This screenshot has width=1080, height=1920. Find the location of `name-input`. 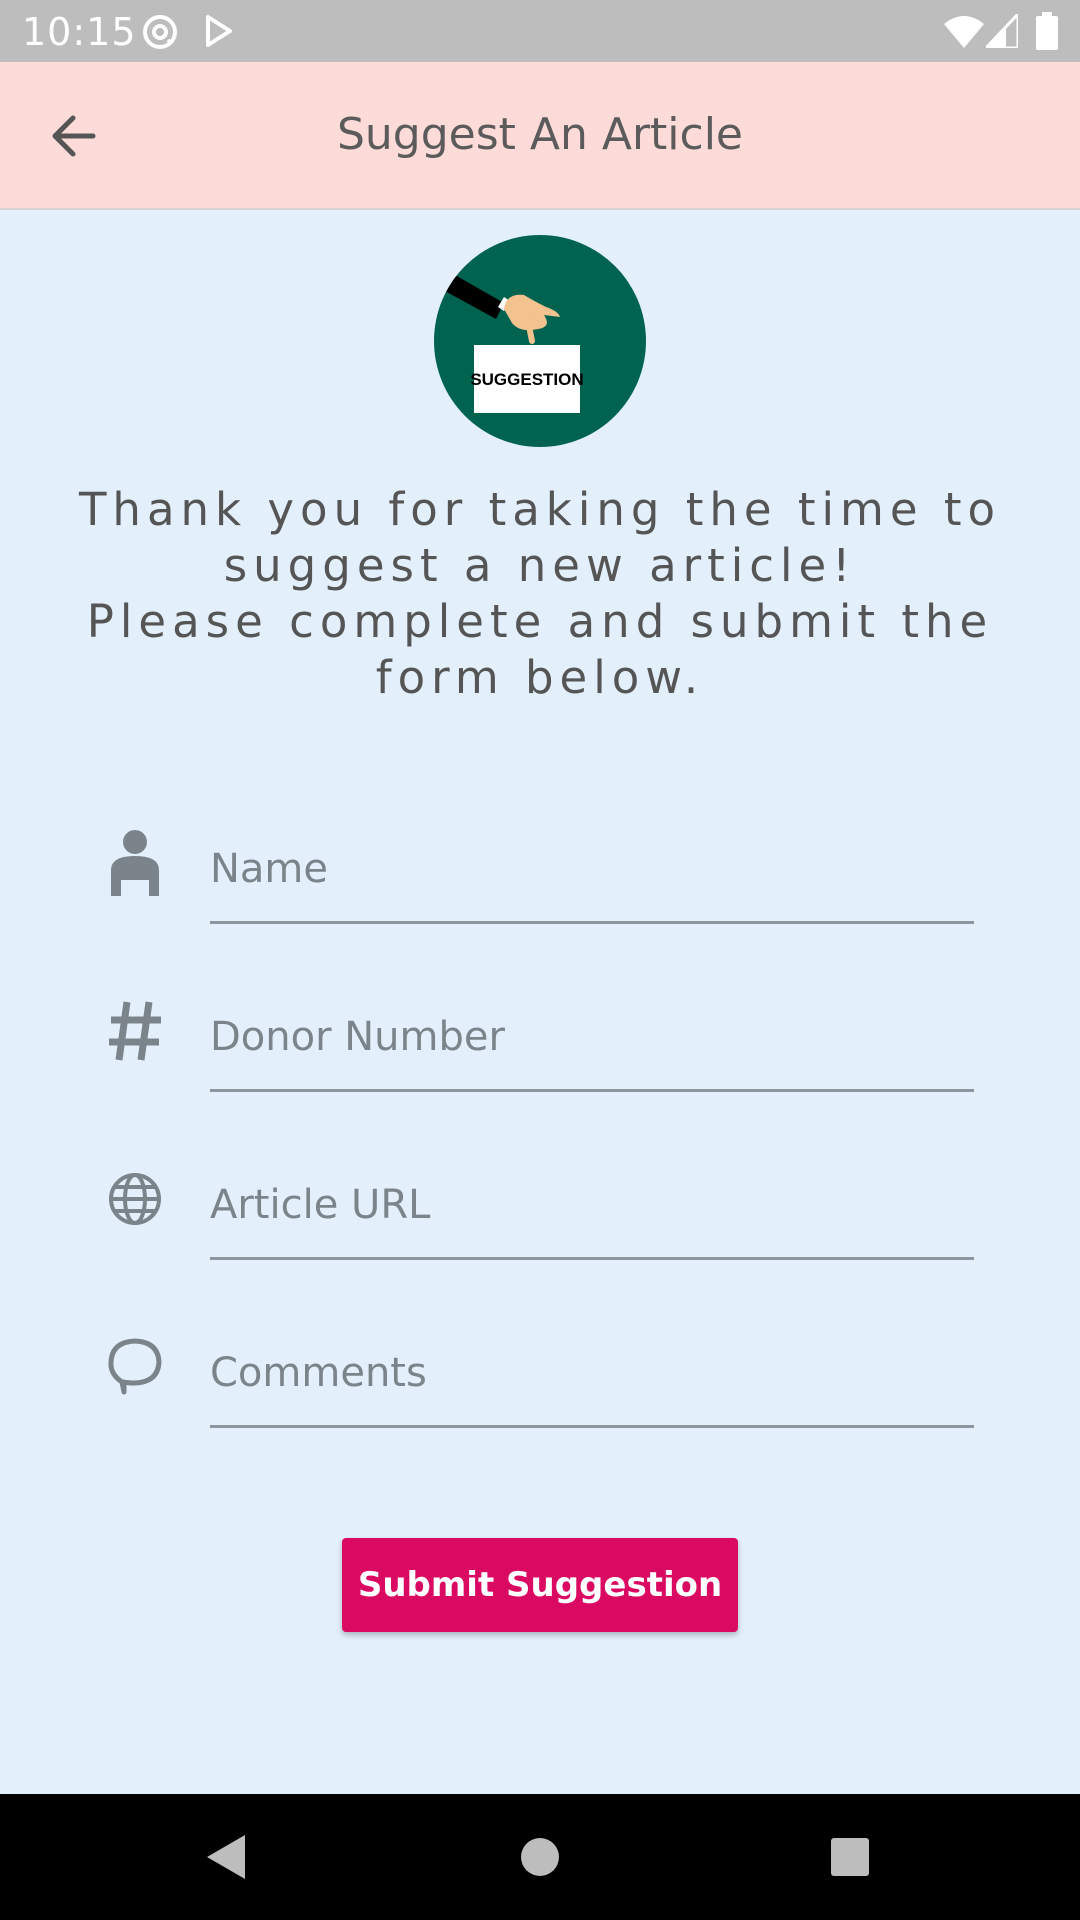

name-input is located at coordinates (592, 876).